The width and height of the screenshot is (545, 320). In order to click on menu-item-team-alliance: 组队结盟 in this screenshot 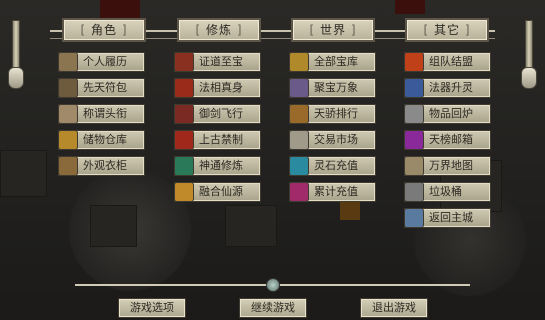, I will do `click(447, 62)`.